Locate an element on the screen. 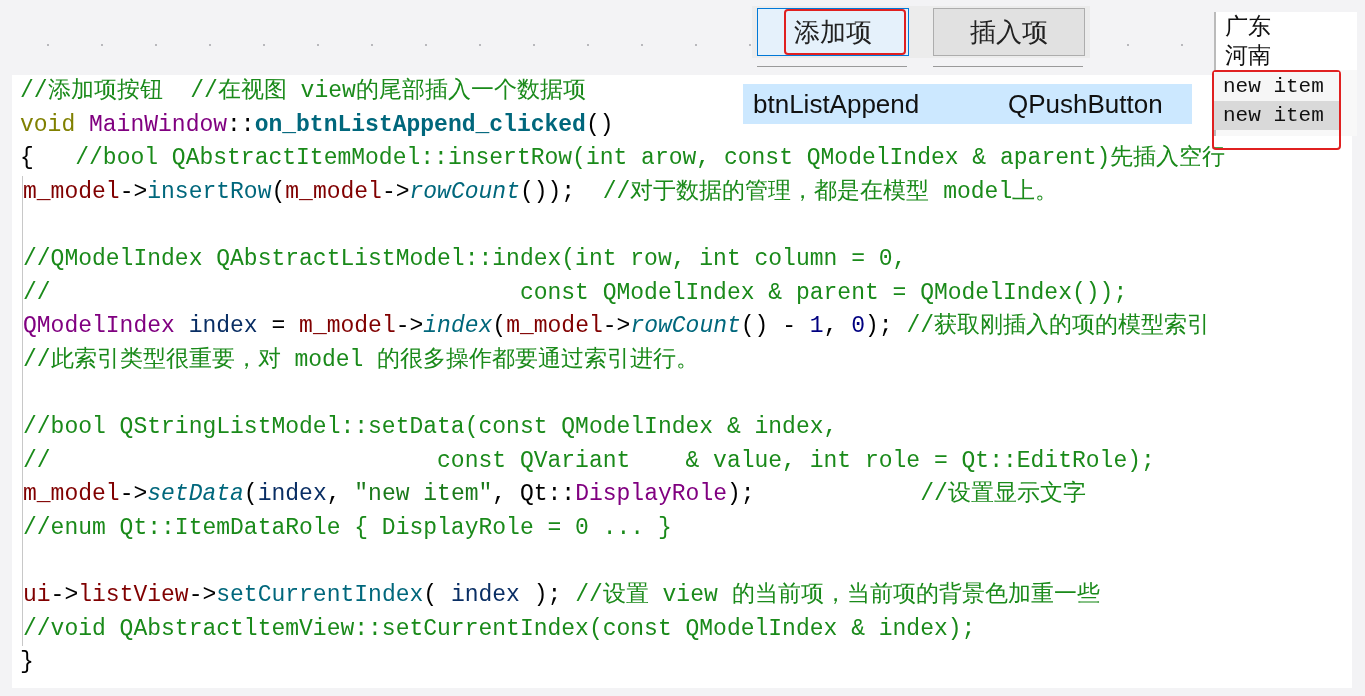  code-line: m_model->insertRow(m_model->rowCount()); //对于数据的管理，都是在模型 model上。 is located at coordinates (541, 192).